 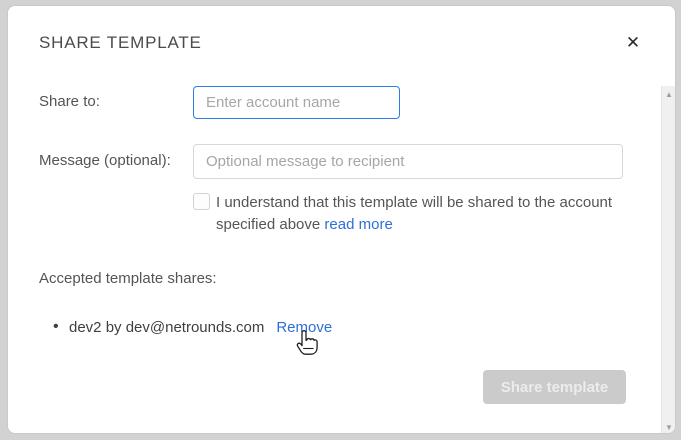 I want to click on scrollbar: ▲ ▼, so click(x=668, y=259).